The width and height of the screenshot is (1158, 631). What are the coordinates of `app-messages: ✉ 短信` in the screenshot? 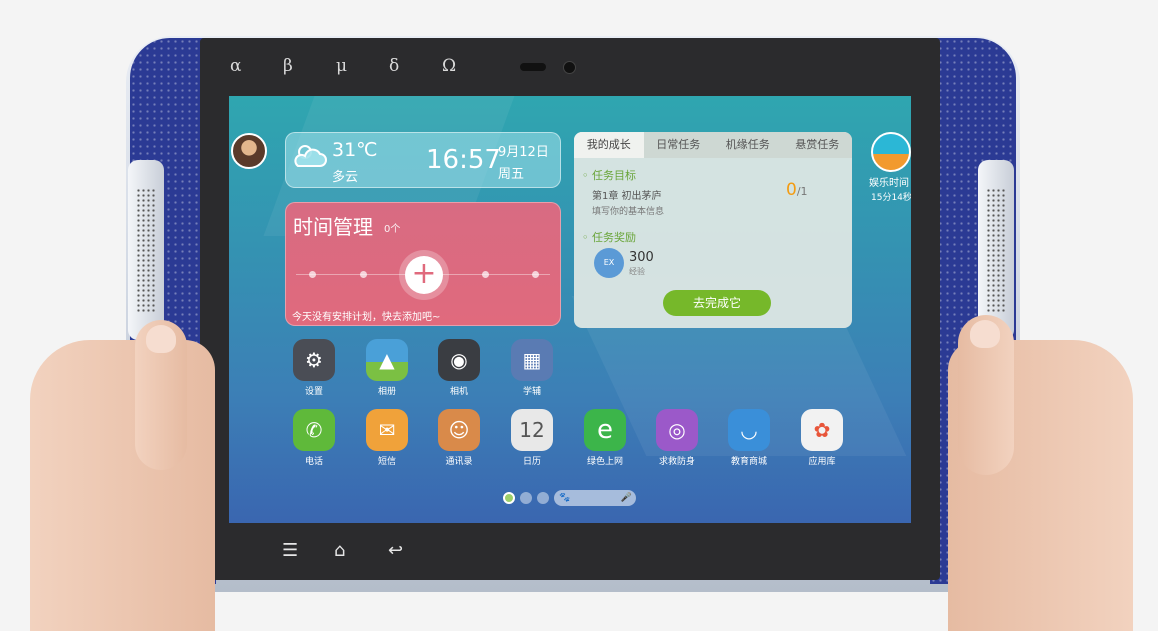 It's located at (387, 438).